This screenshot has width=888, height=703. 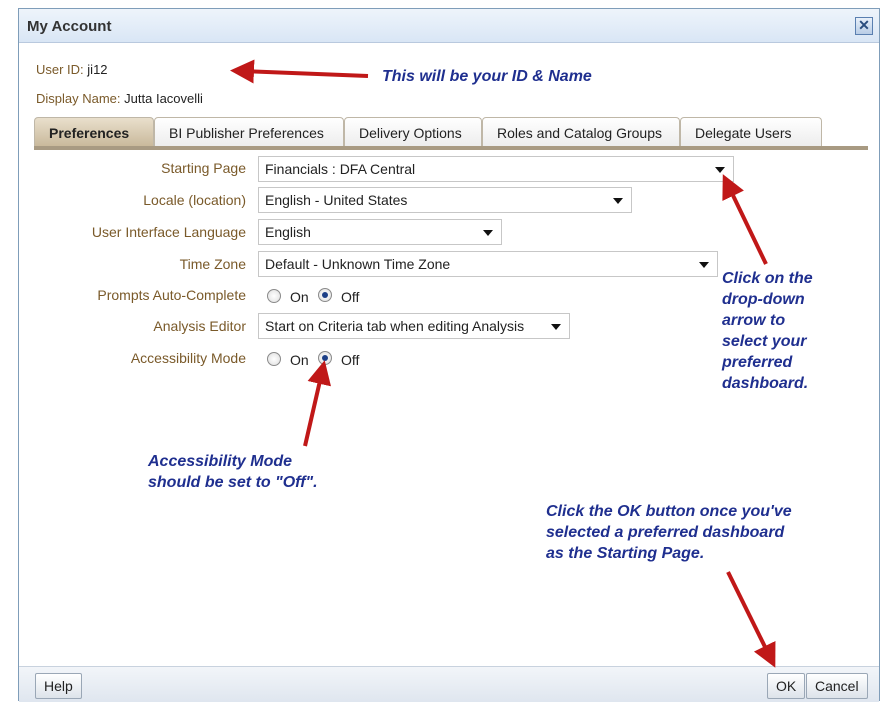 What do you see at coordinates (751, 619) in the screenshot?
I see `arrow-to-ok-button` at bounding box center [751, 619].